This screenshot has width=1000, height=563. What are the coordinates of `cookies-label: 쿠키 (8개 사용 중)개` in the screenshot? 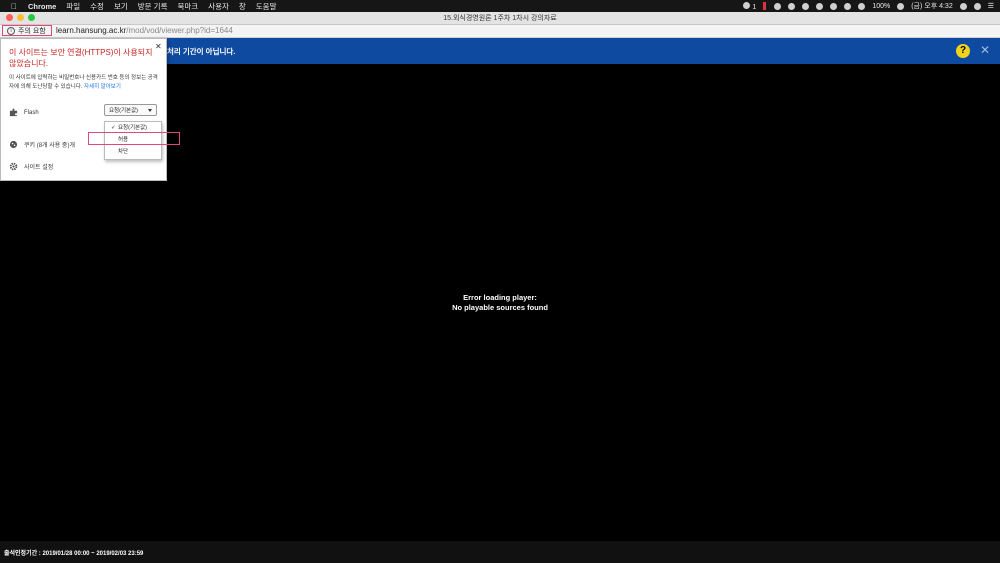 It's located at (49, 146).